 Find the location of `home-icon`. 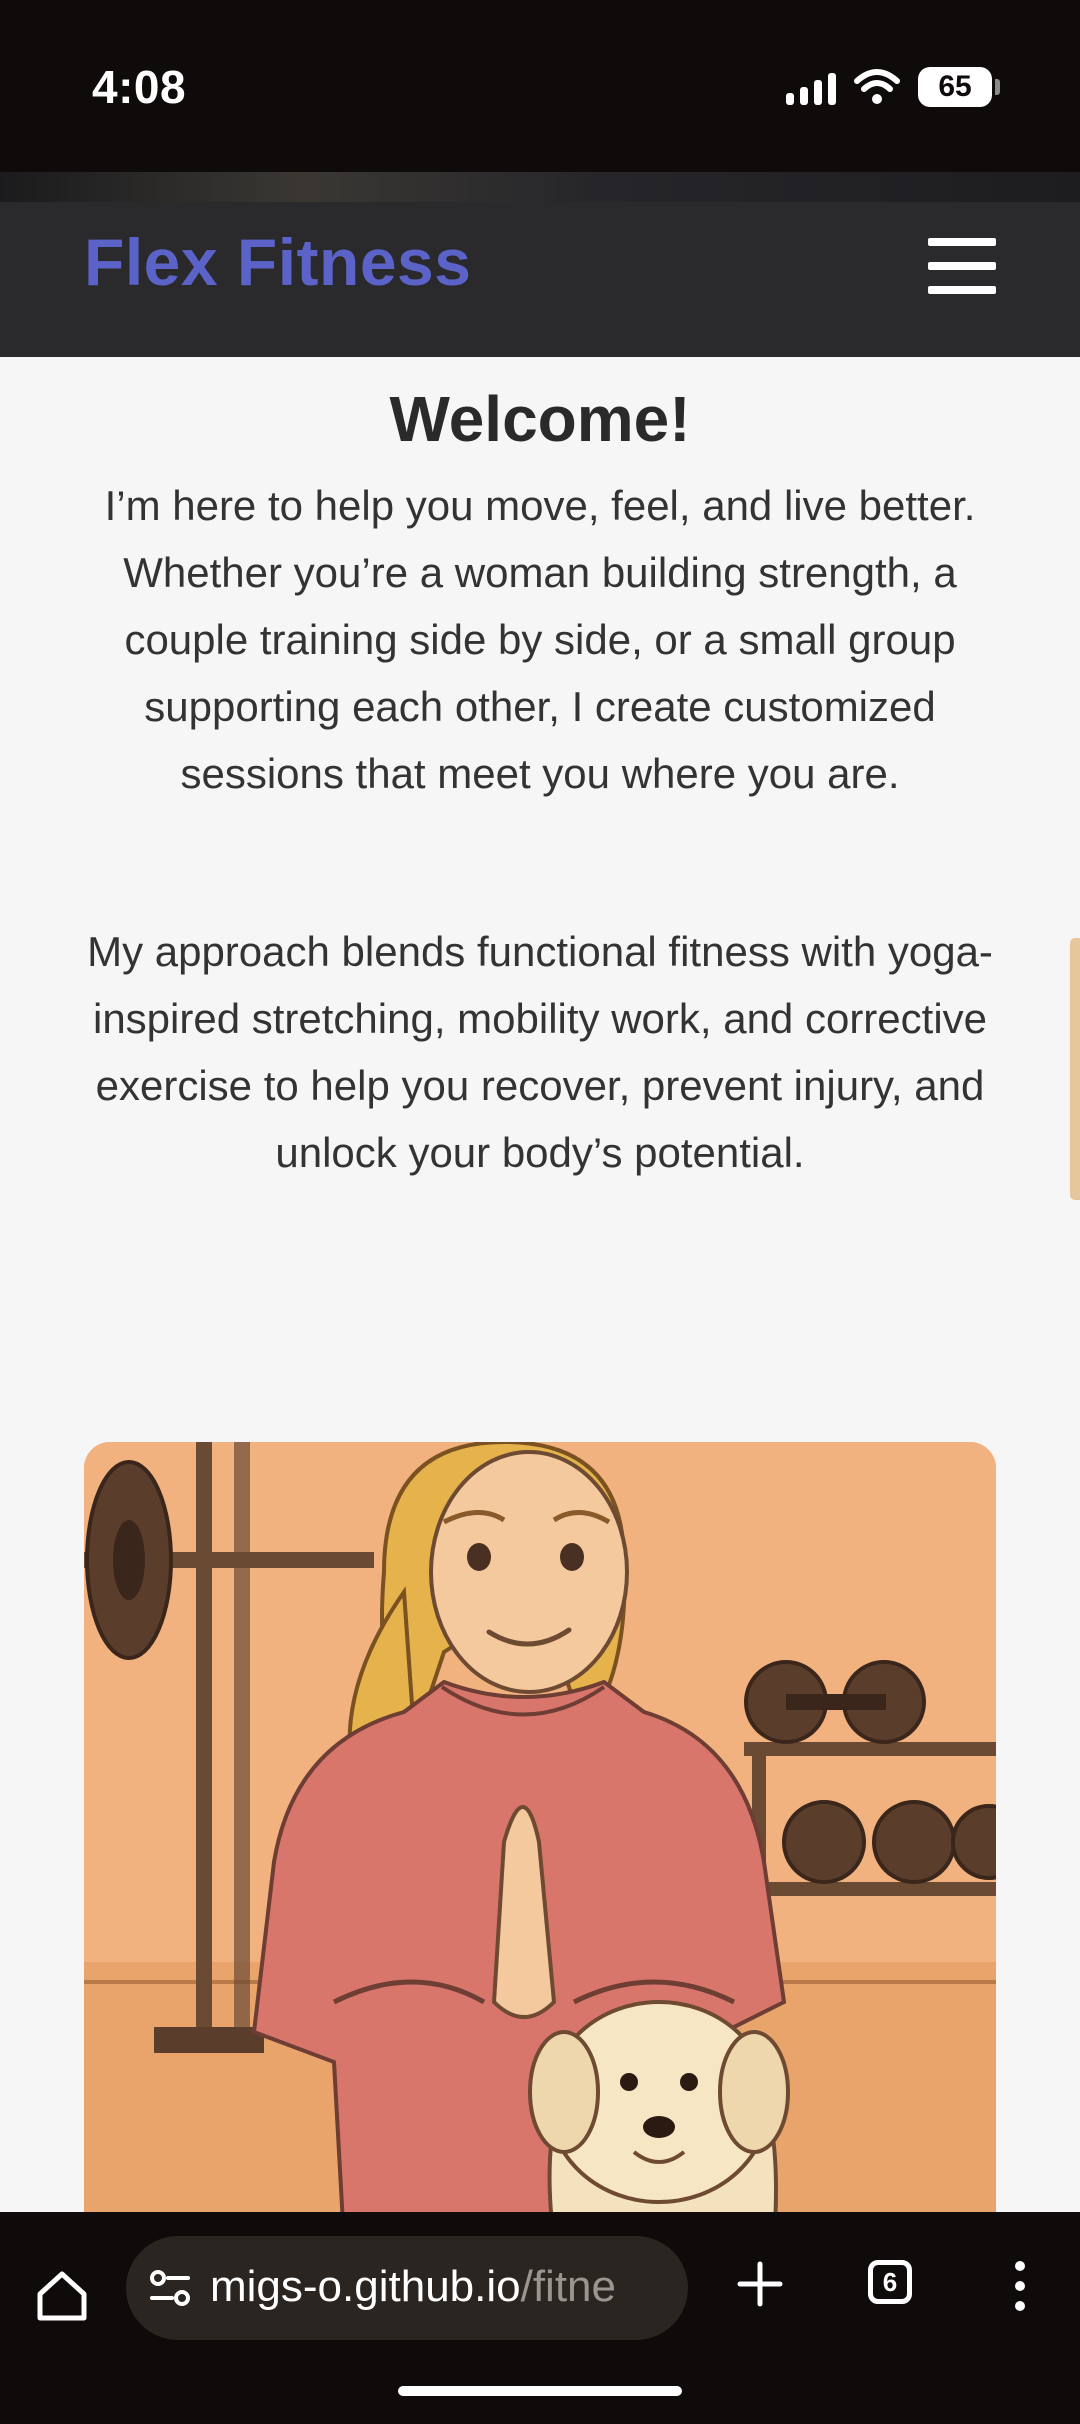

home-icon is located at coordinates (62, 2296).